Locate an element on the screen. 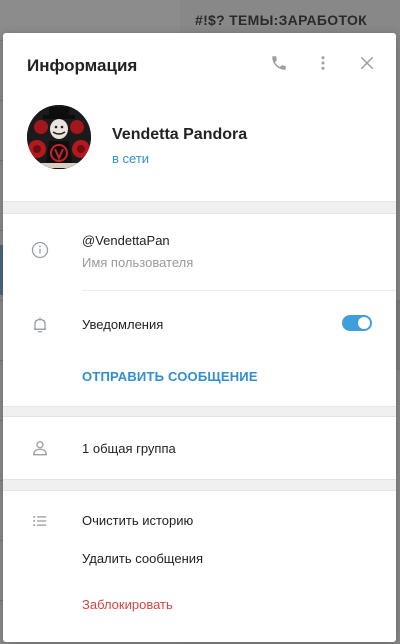  modal-title: Информация is located at coordinates (82, 65).